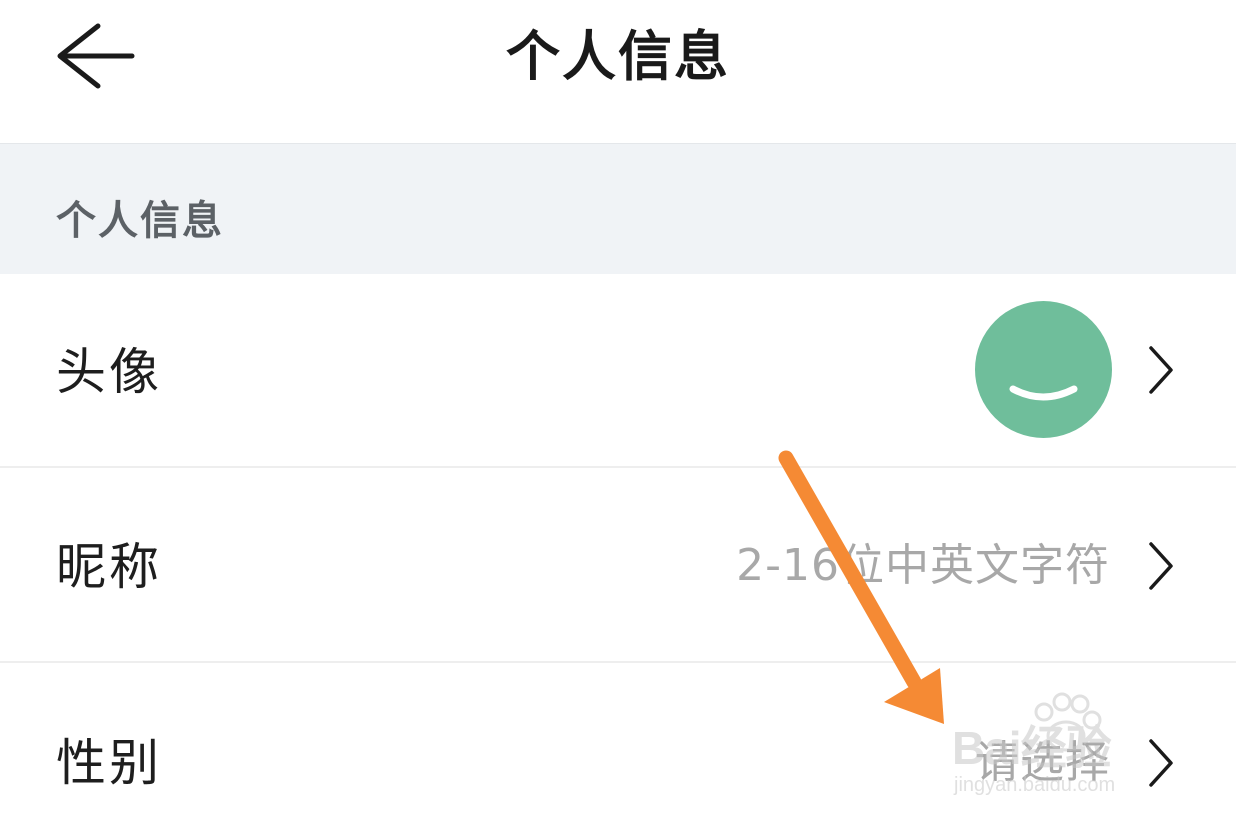  Describe the element at coordinates (1043, 369) in the screenshot. I see `avatar` at that location.